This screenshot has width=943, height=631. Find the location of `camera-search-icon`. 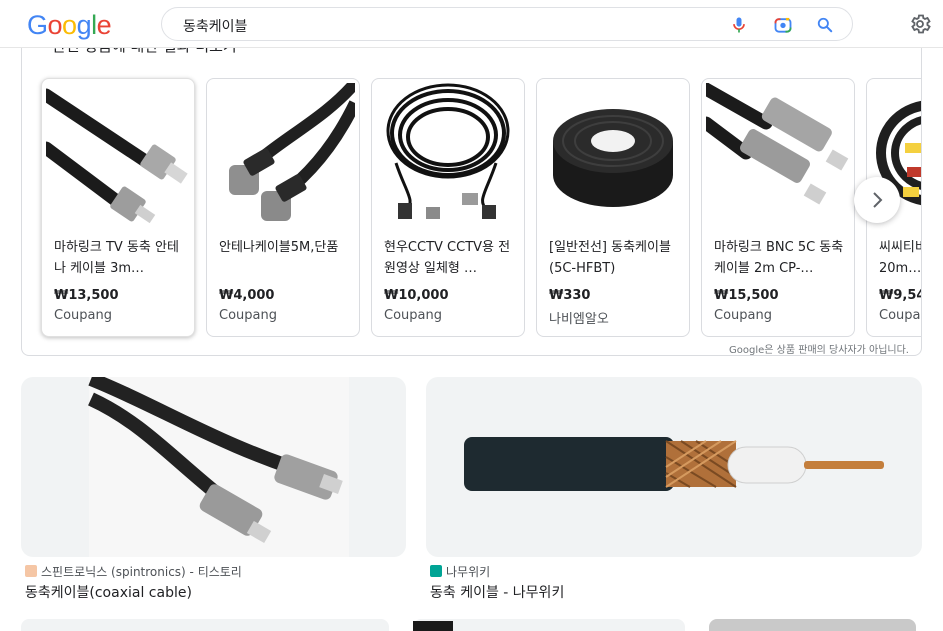

camera-search-icon is located at coordinates (783, 25).